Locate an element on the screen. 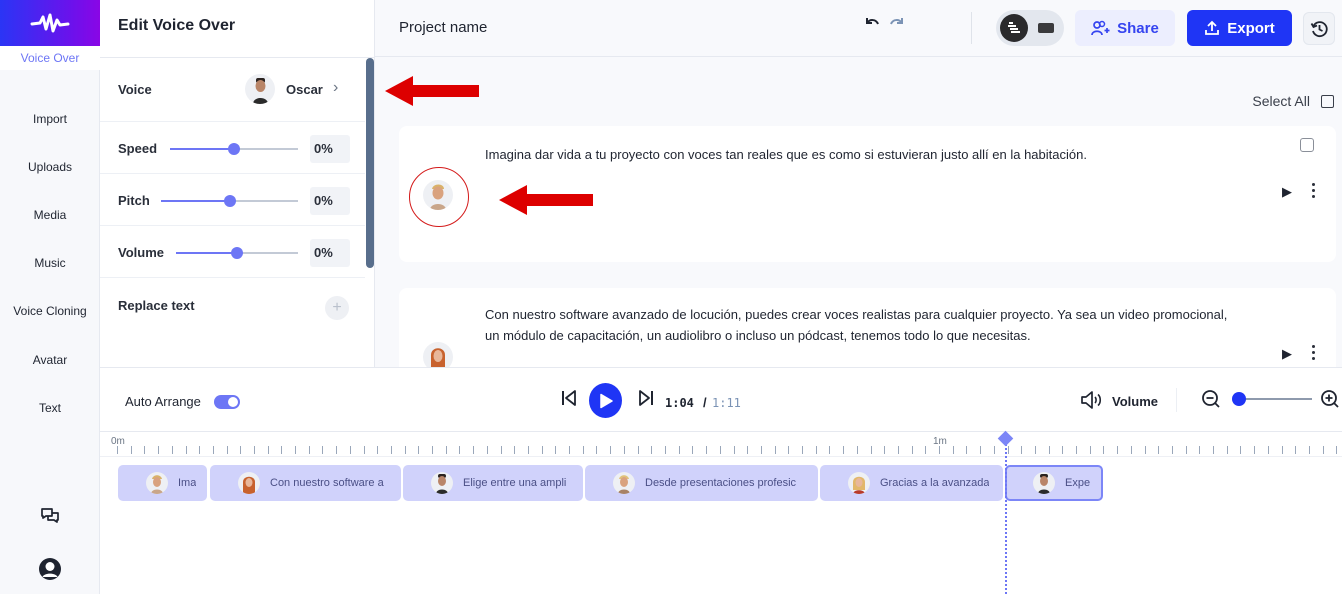 The height and width of the screenshot is (594, 1342). sidebar-item-music: Music is located at coordinates (50, 263).